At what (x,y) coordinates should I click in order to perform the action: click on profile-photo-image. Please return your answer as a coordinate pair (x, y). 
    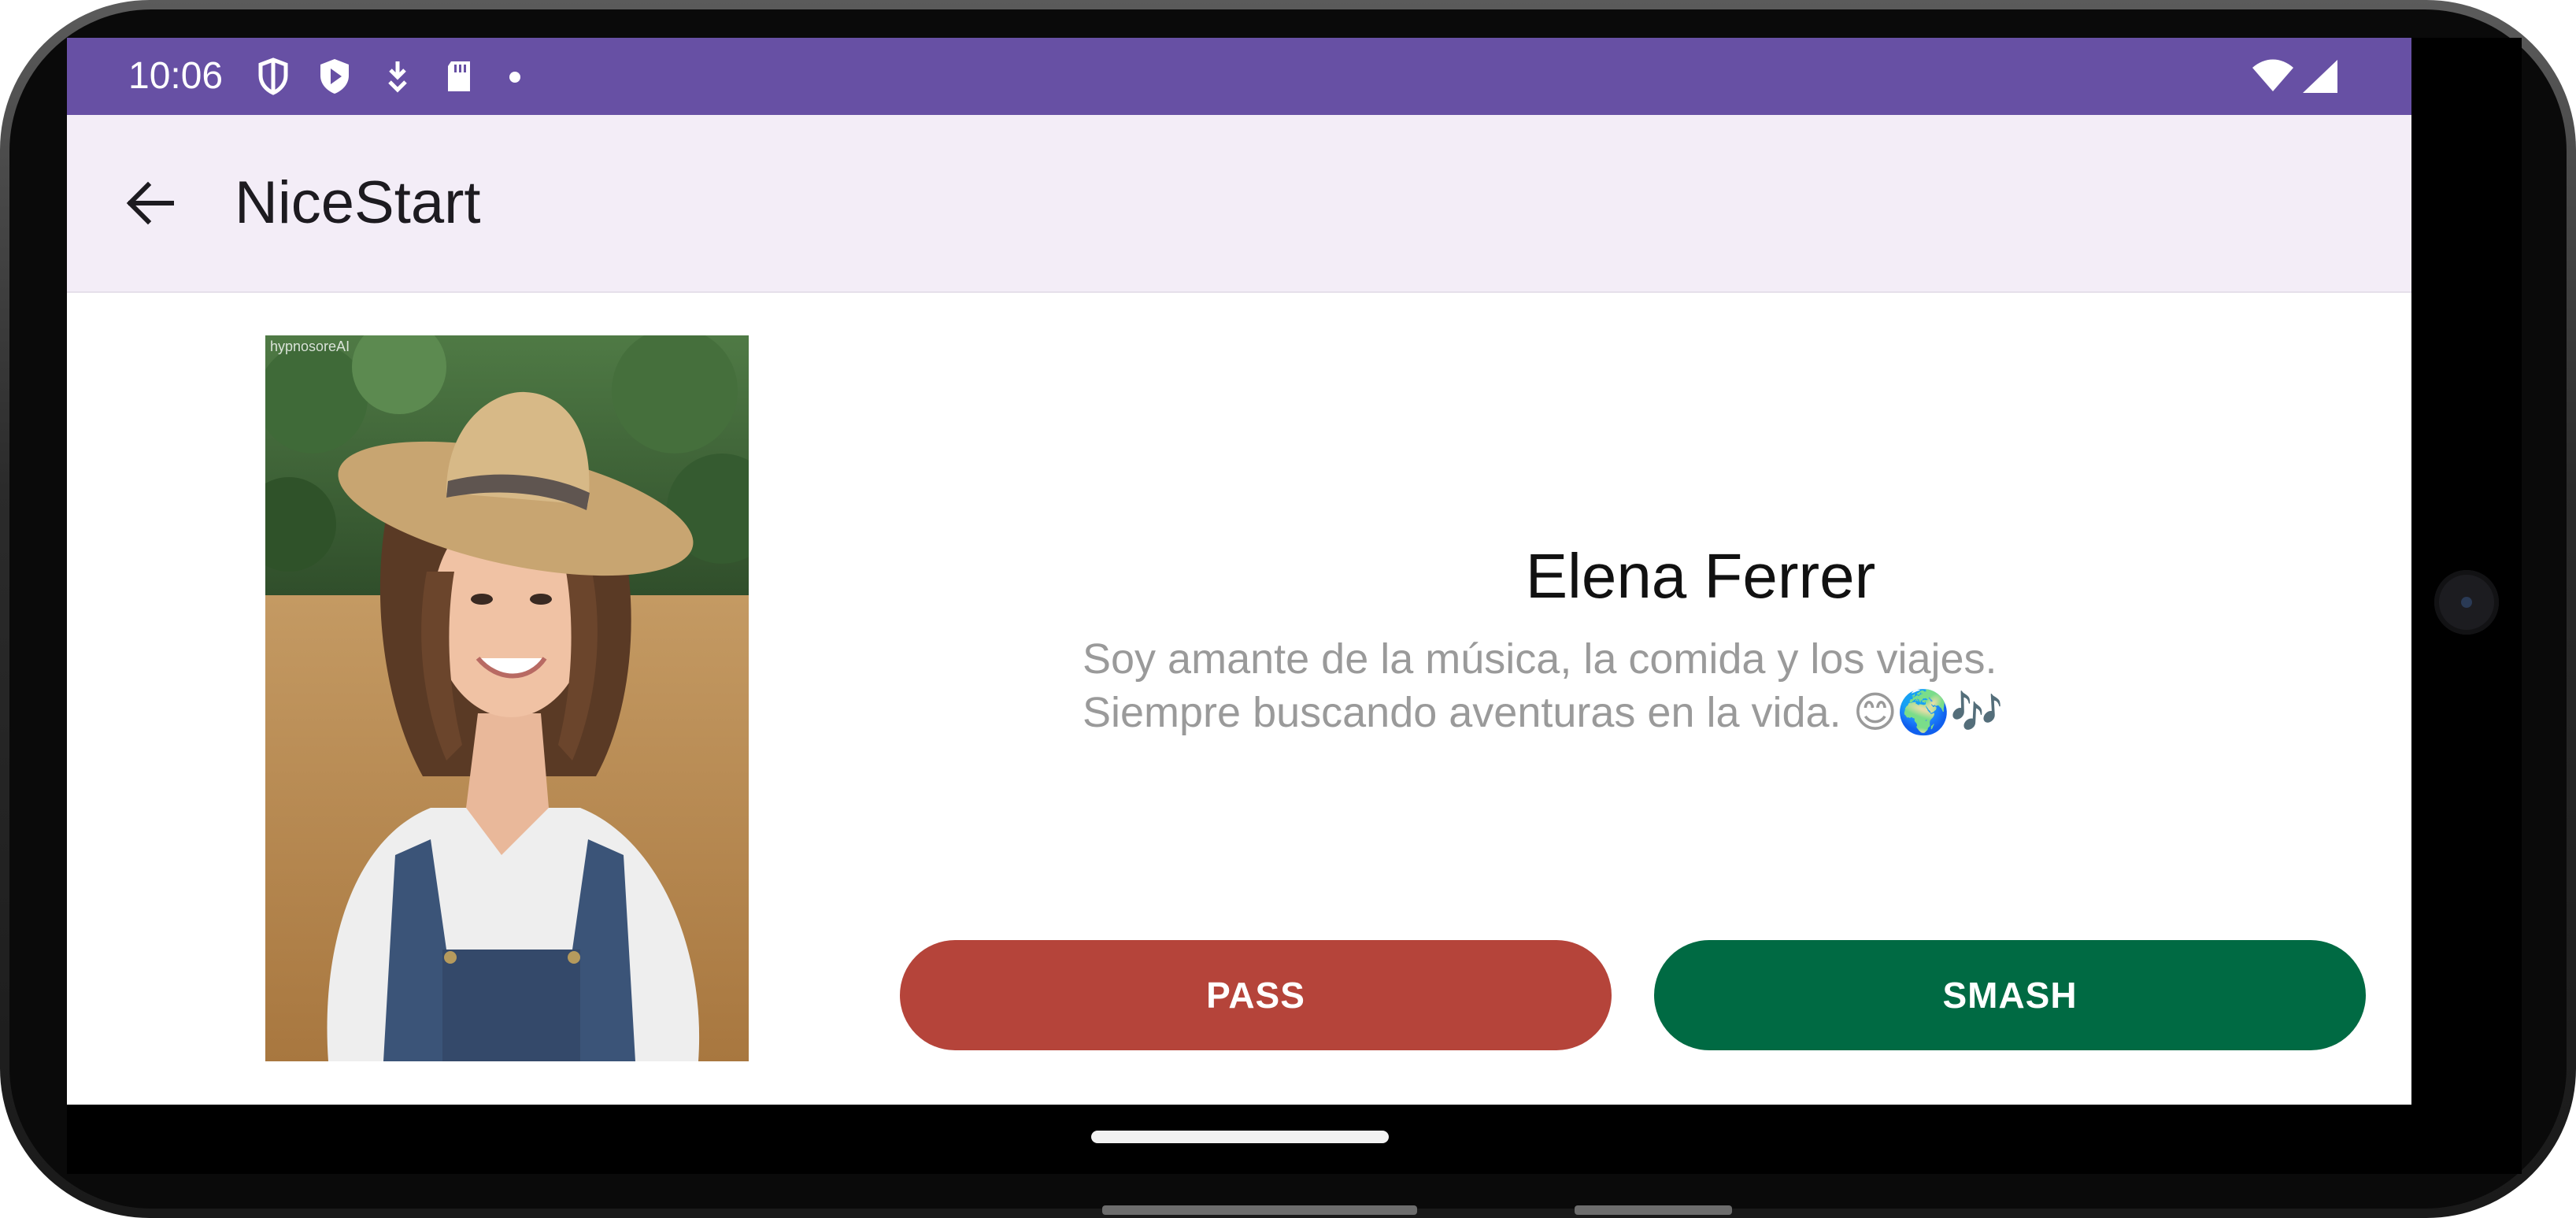
    Looking at the image, I should click on (507, 698).